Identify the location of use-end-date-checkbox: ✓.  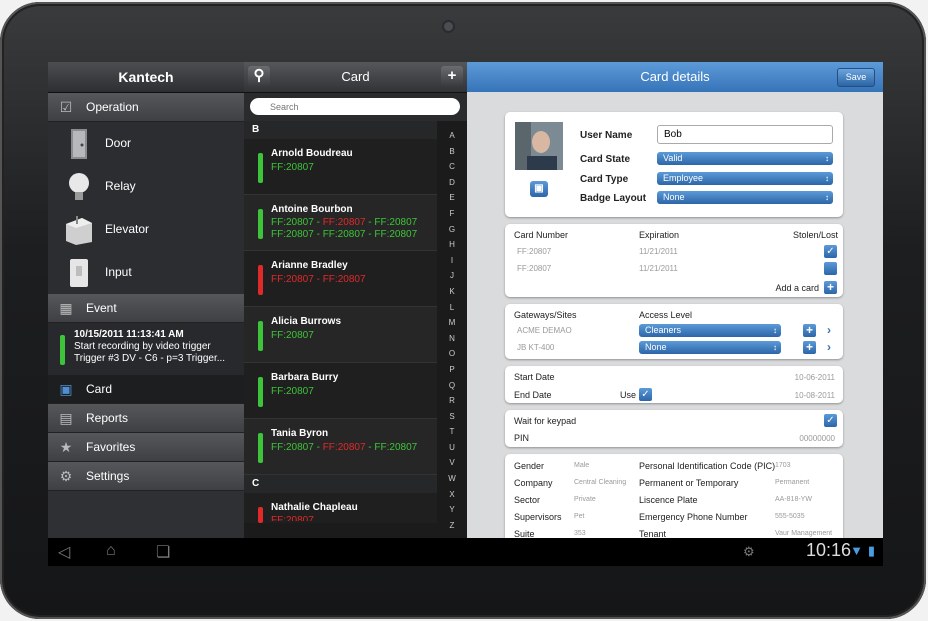
(645, 394).